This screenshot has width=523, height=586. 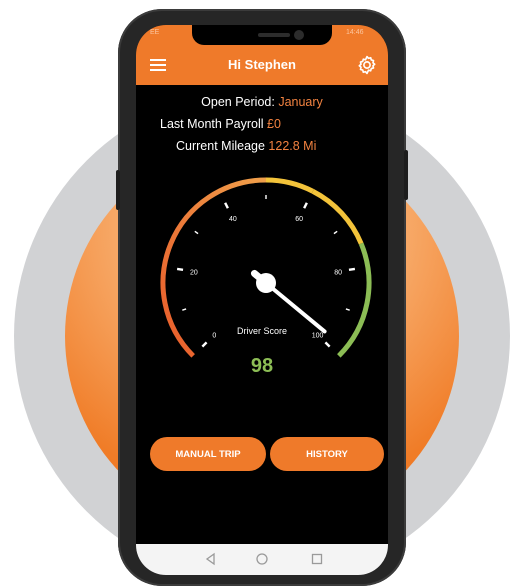 I want to click on driver-score-value: 98, so click(x=262, y=366).